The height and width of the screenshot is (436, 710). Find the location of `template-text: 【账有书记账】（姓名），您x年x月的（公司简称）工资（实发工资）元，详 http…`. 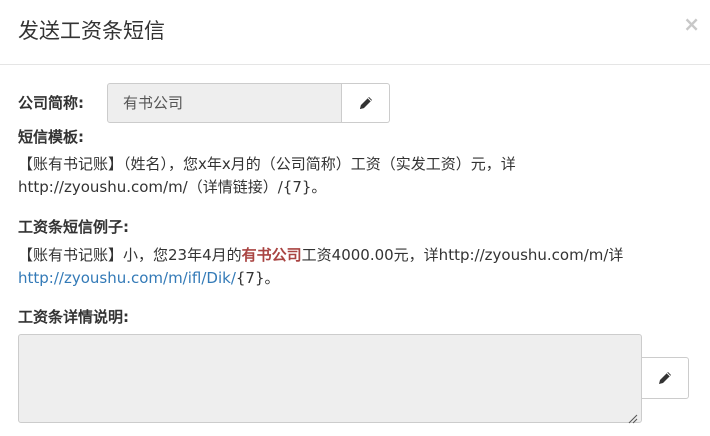

template-text: 【账有书记账】（姓名），您x年x月的（公司简称）工资（实发工资）元，详 http… is located at coordinates (267, 176).